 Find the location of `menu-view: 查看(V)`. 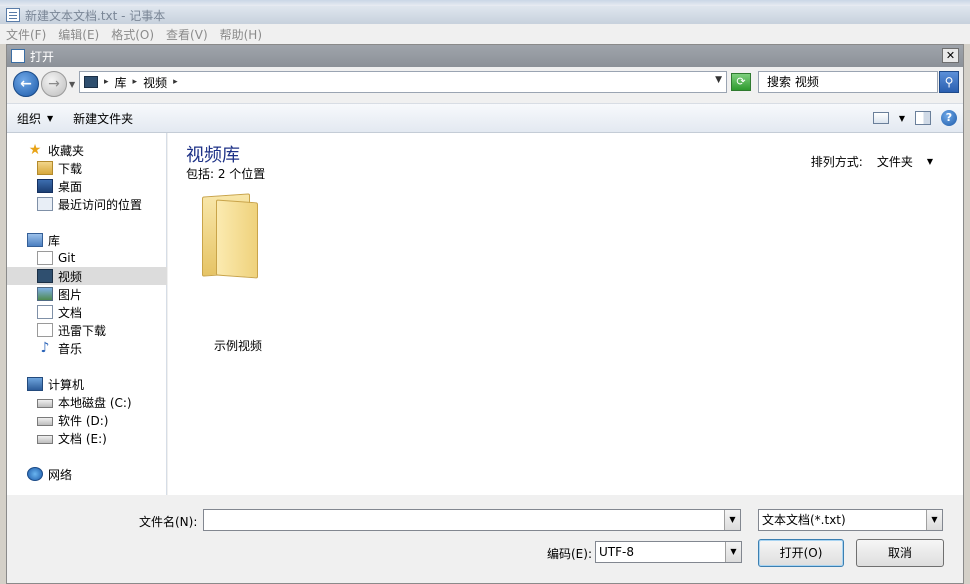

menu-view: 查看(V) is located at coordinates (187, 34).